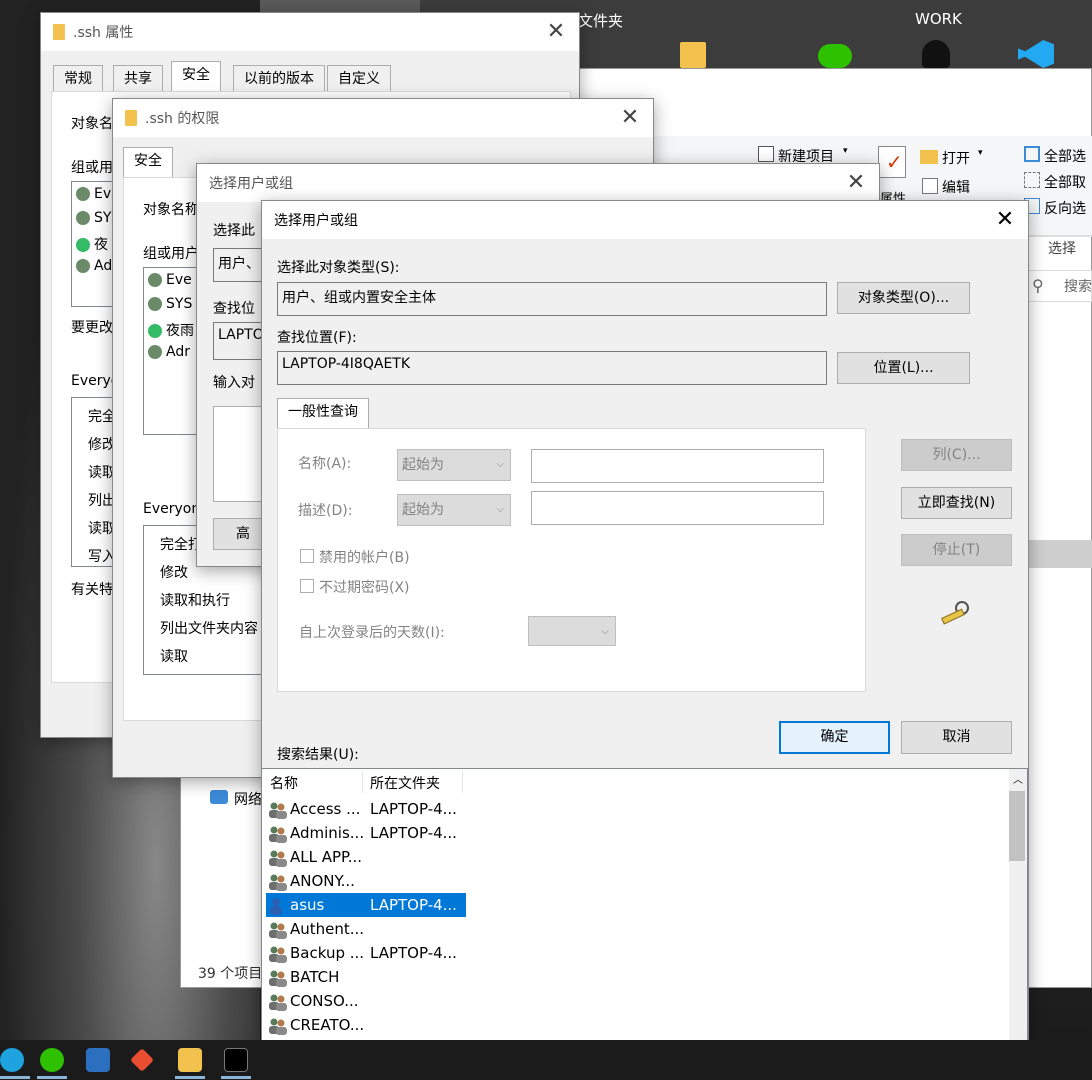 The image size is (1092, 1080). What do you see at coordinates (315, 977) in the screenshot?
I see `result-name: BATCH` at bounding box center [315, 977].